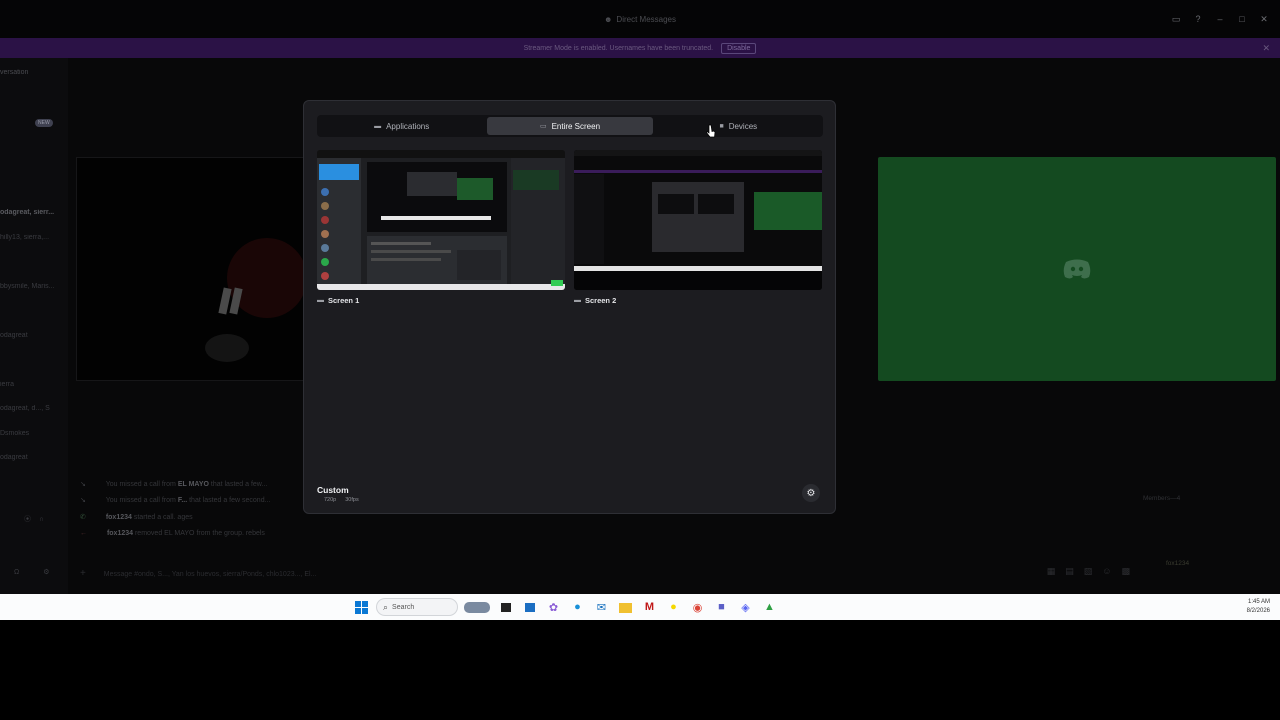 The width and height of the screenshot is (1280, 720). I want to click on chrome-icon: ◉, so click(697, 607).